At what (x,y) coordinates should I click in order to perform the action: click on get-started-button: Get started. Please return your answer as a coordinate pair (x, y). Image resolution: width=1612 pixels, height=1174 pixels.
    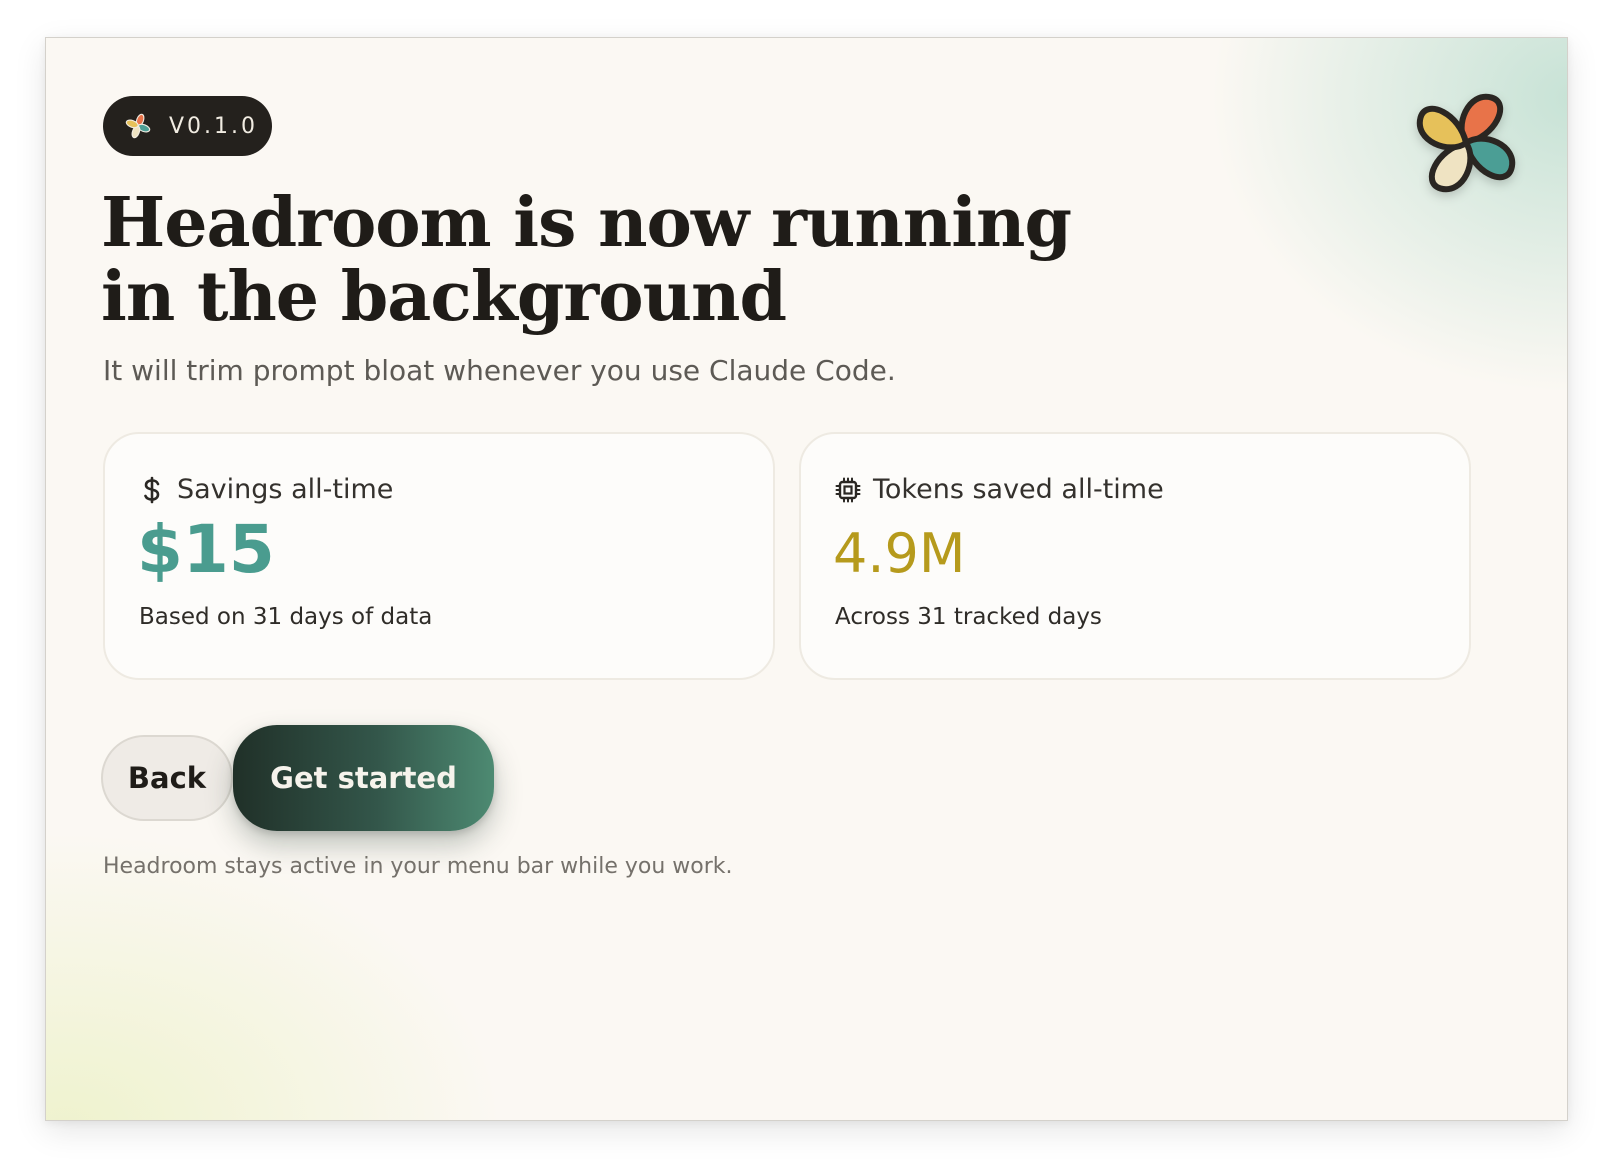
    Looking at the image, I should click on (363, 778).